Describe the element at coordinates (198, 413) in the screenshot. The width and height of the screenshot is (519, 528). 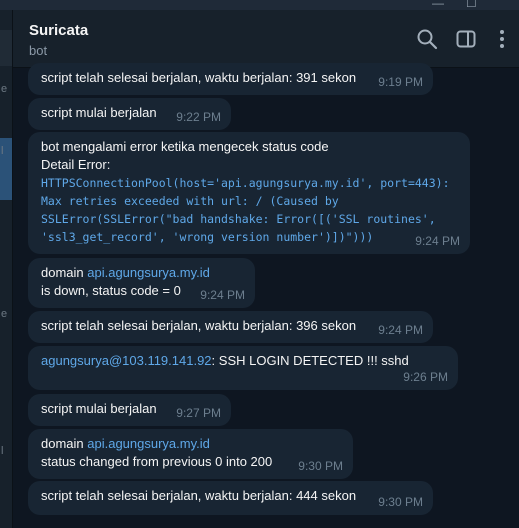
I see `message-time: 9:27 PM` at that location.